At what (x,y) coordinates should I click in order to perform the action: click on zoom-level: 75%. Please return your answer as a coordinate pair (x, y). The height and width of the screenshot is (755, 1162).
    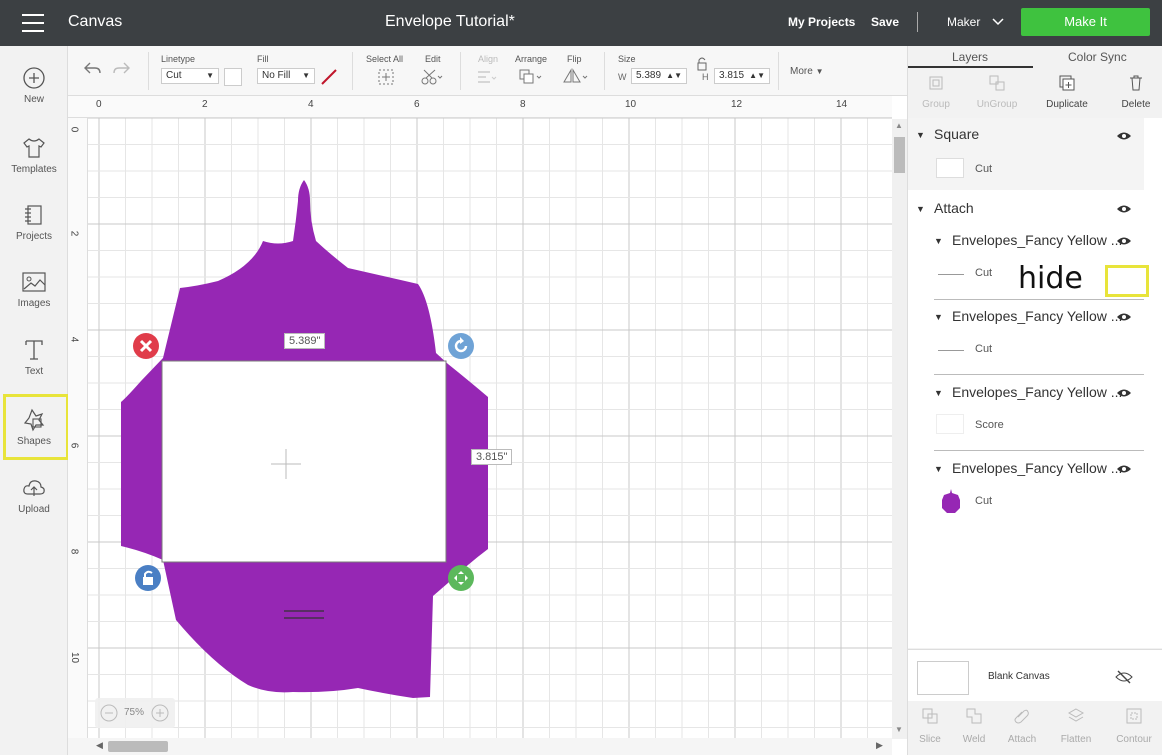
    Looking at the image, I should click on (134, 712).